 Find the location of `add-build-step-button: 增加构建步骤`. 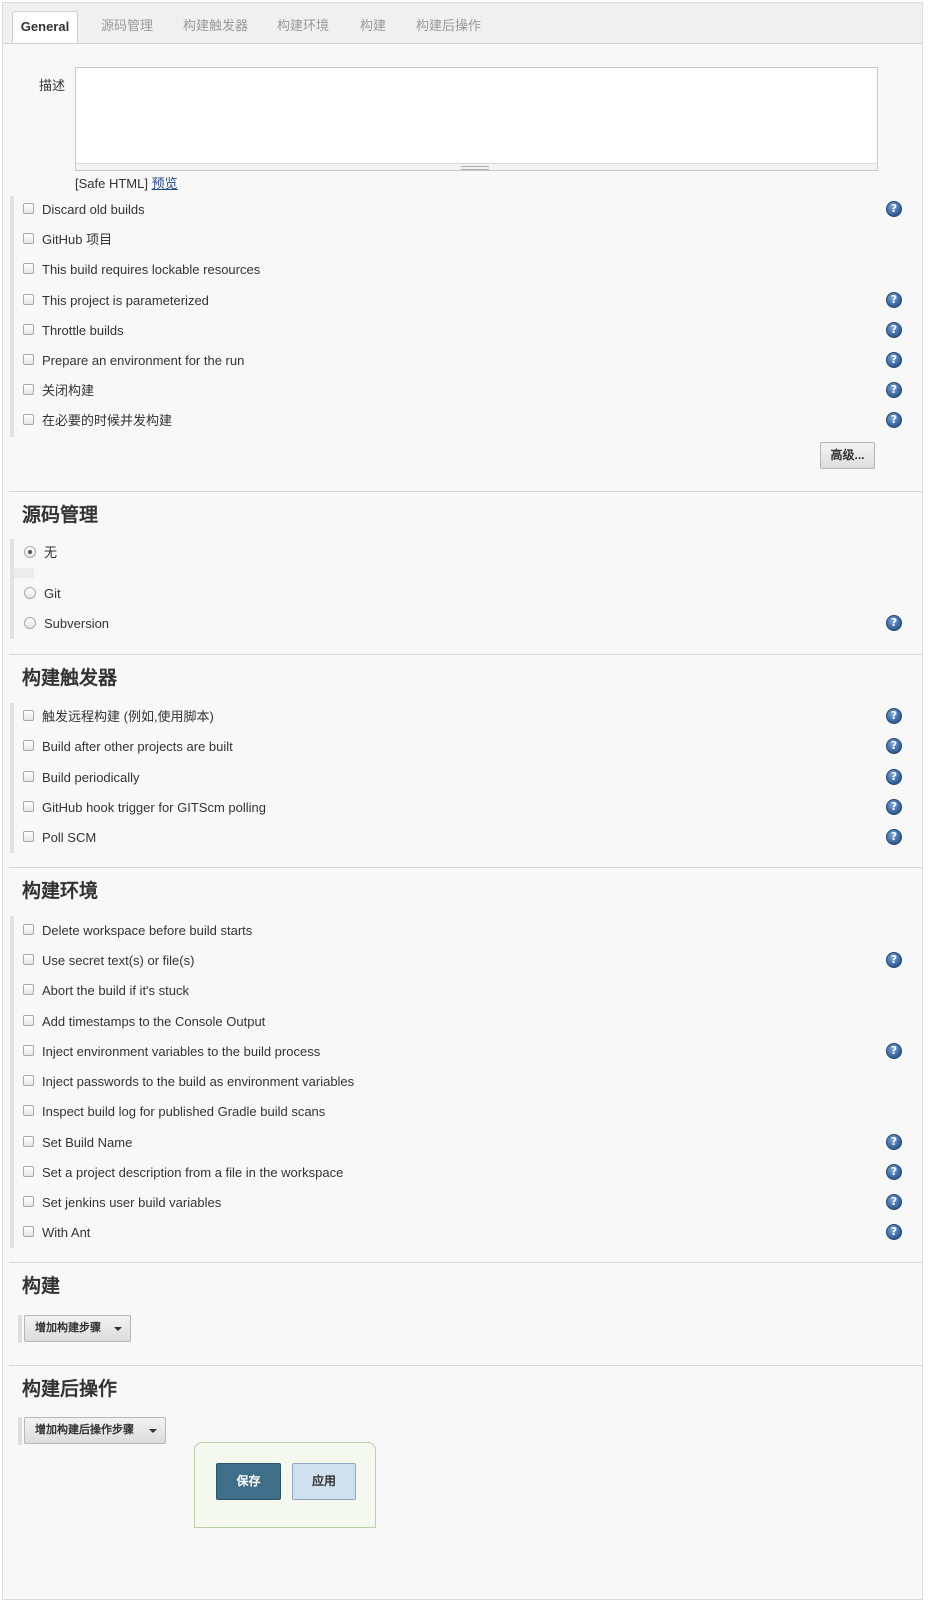

add-build-step-button: 增加构建步骤 is located at coordinates (77, 1328).